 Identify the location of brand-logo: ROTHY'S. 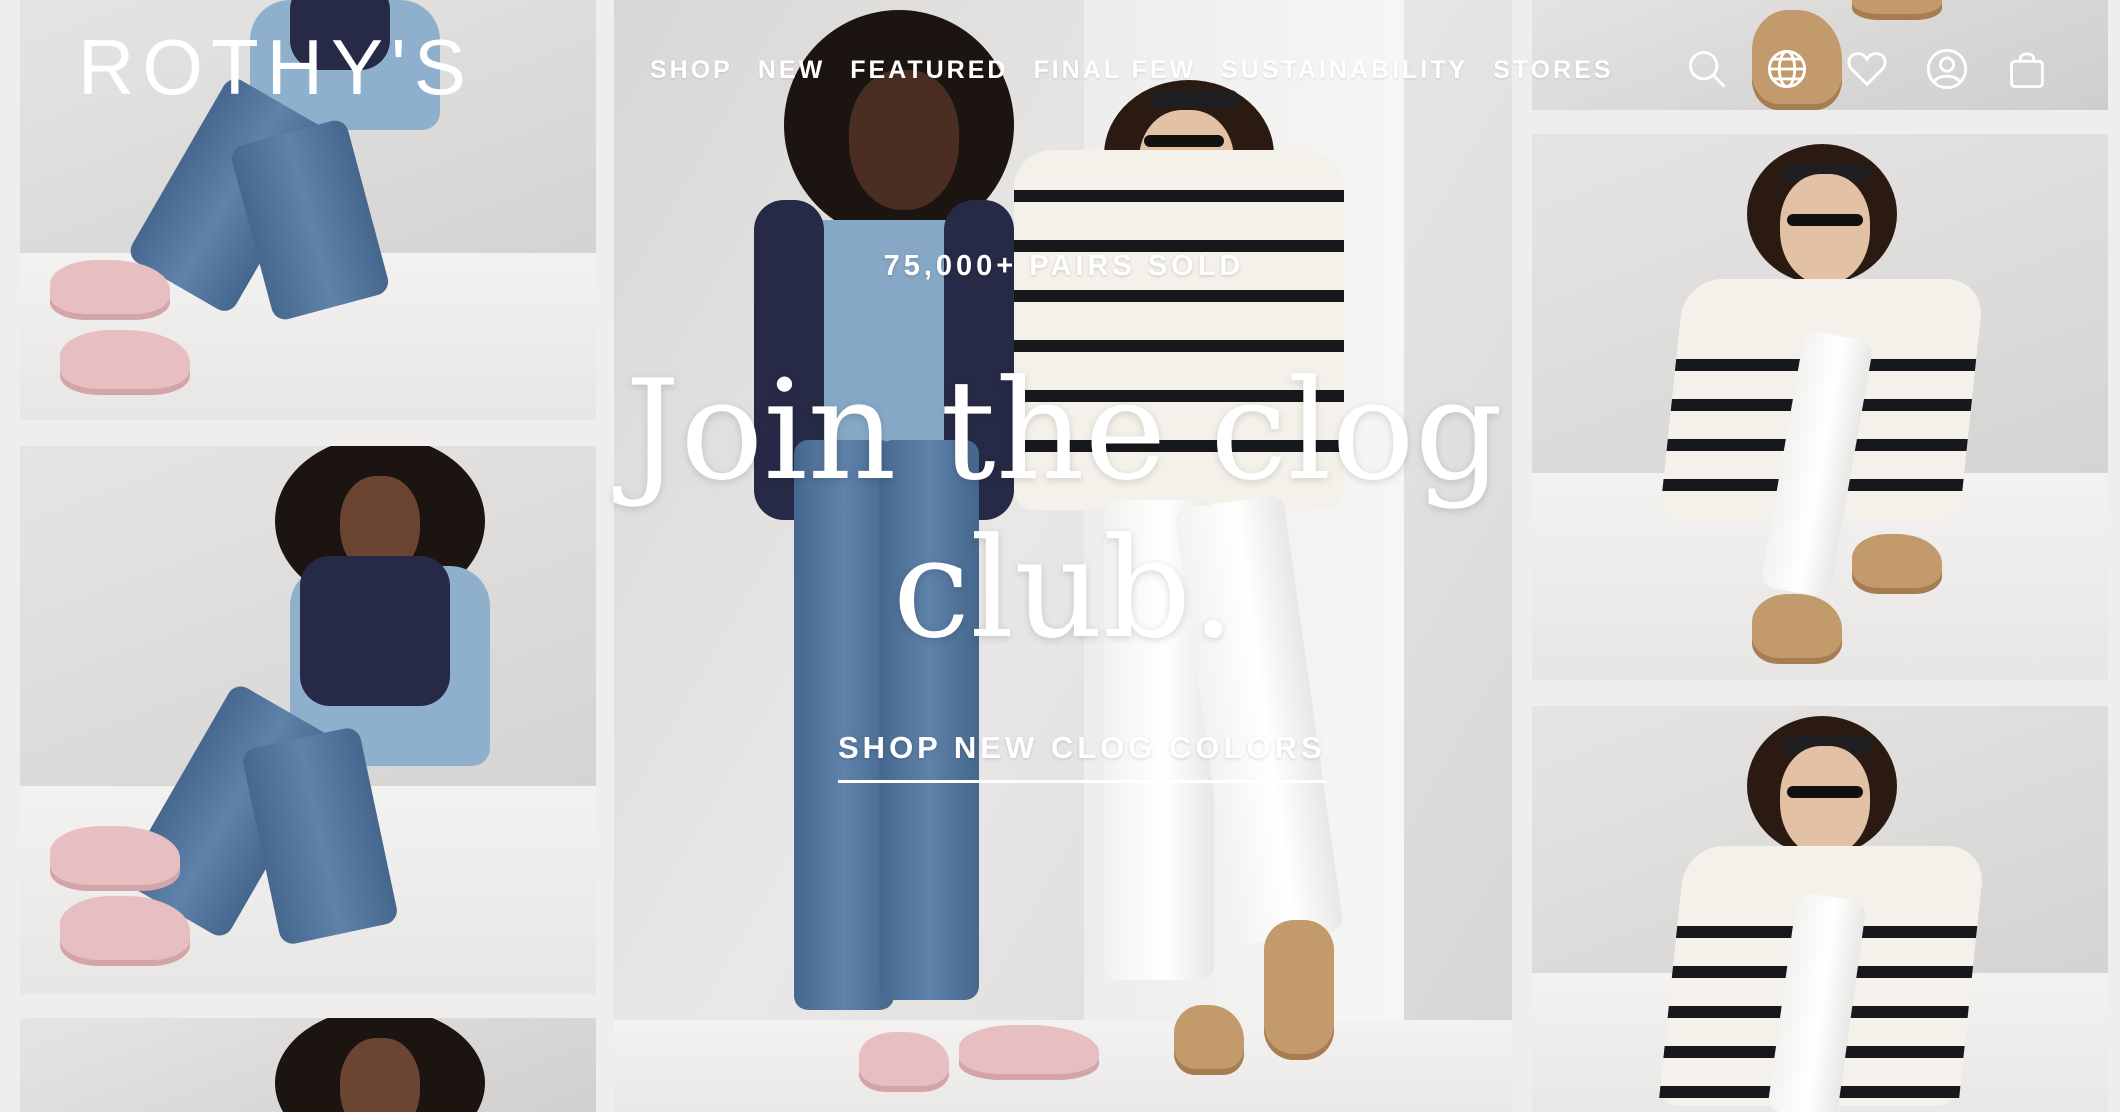
(276, 67).